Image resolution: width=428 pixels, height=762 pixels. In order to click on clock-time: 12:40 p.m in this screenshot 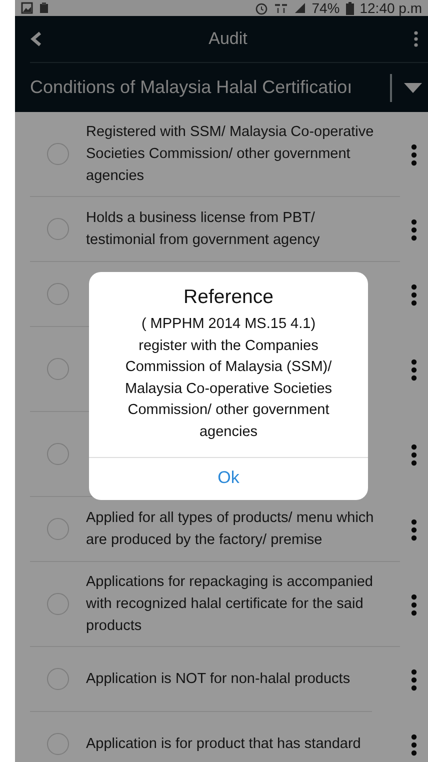, I will do `click(391, 8)`.